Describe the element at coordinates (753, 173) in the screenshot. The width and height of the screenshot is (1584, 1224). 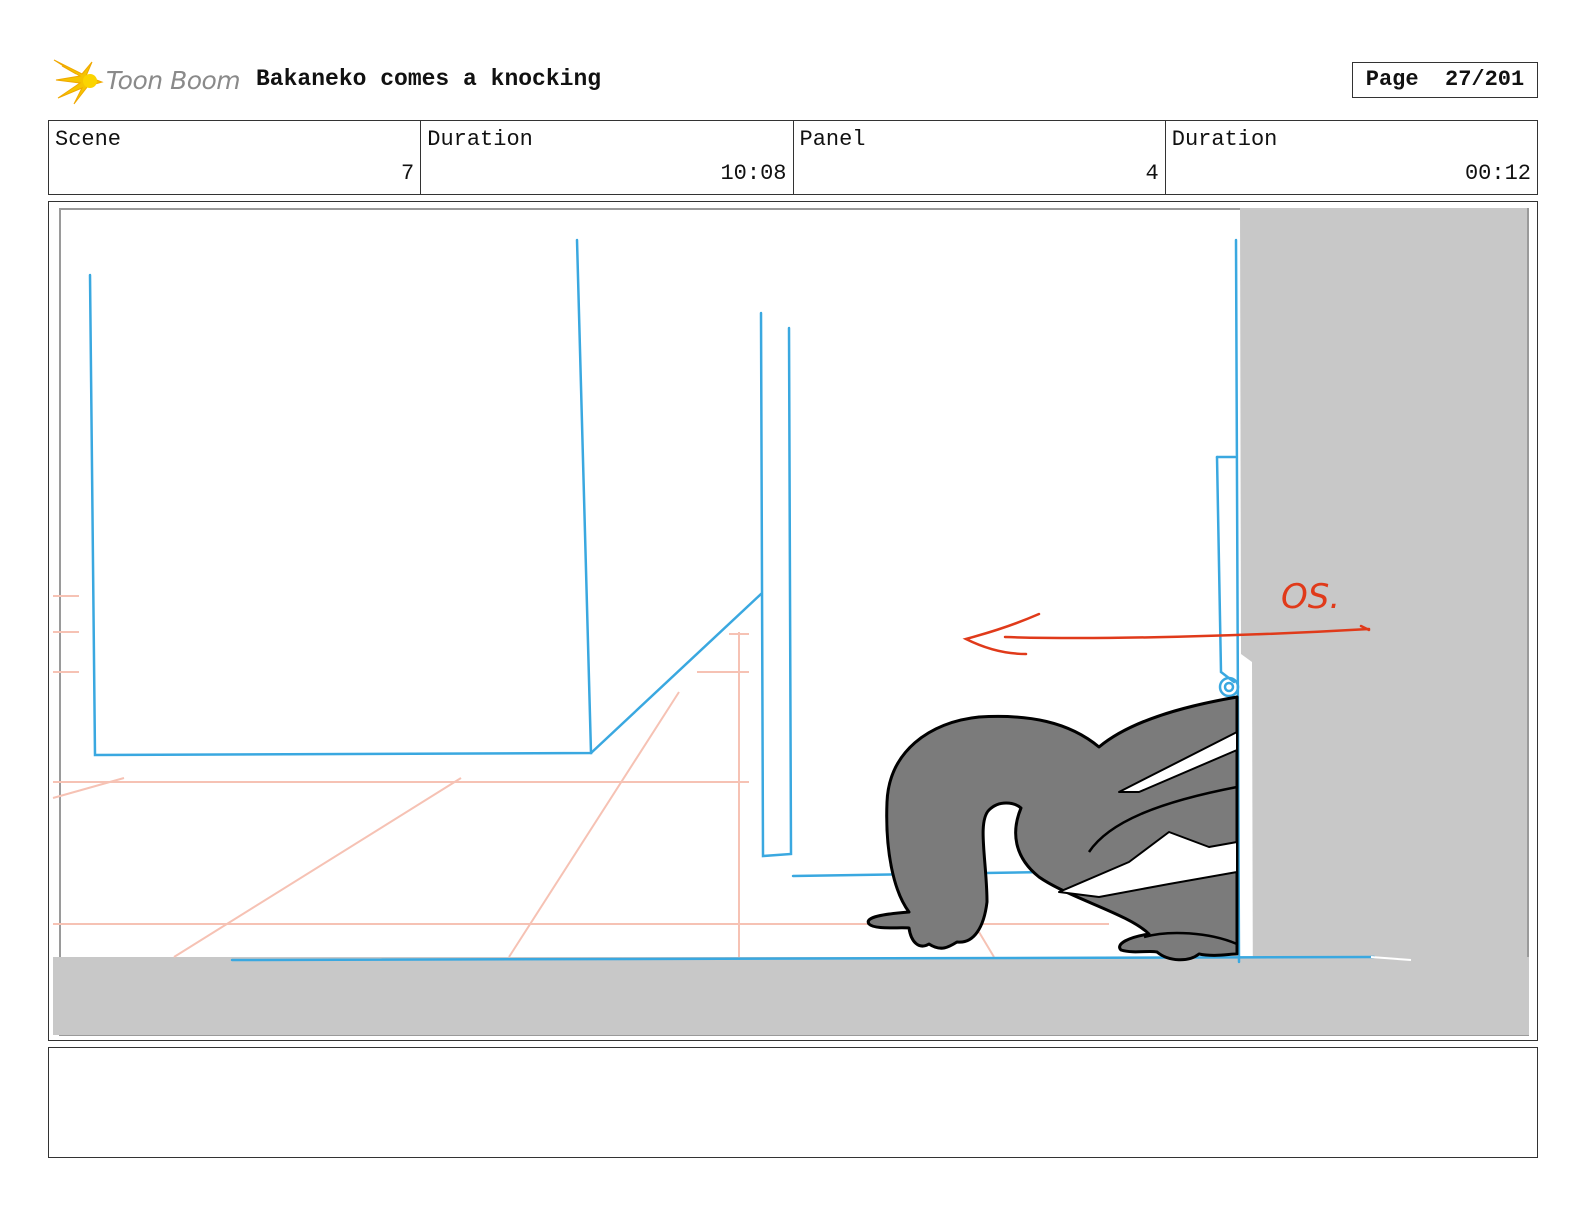
I see `scene-duration-value: 10:08` at that location.